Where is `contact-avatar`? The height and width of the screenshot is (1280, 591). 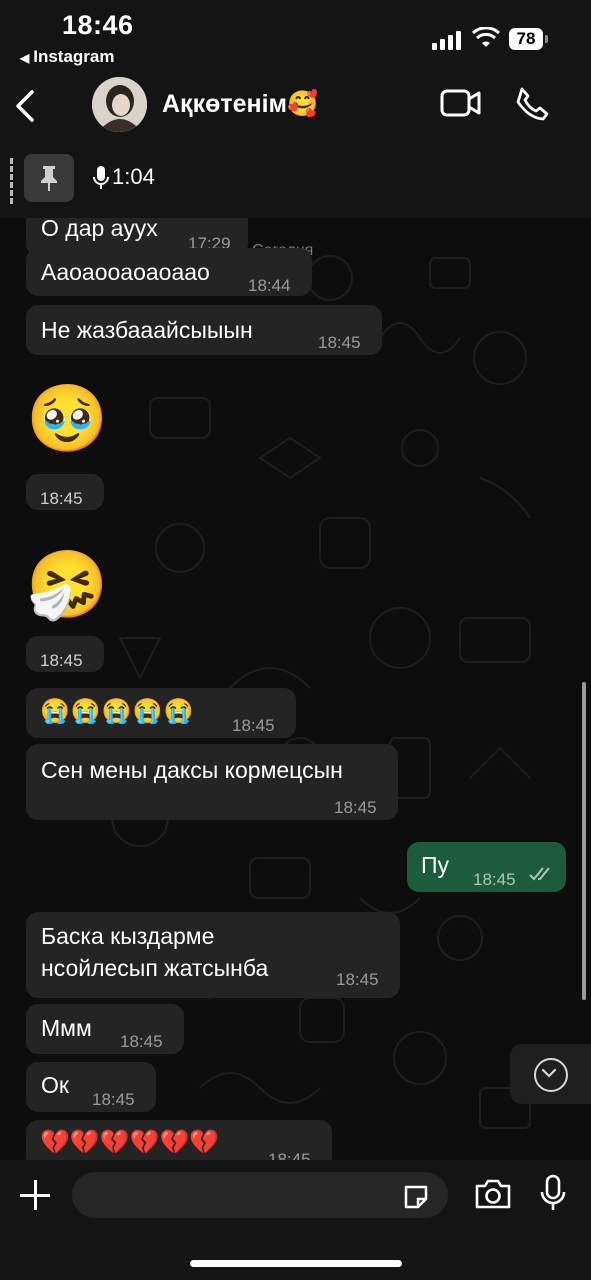 contact-avatar is located at coordinates (119, 104).